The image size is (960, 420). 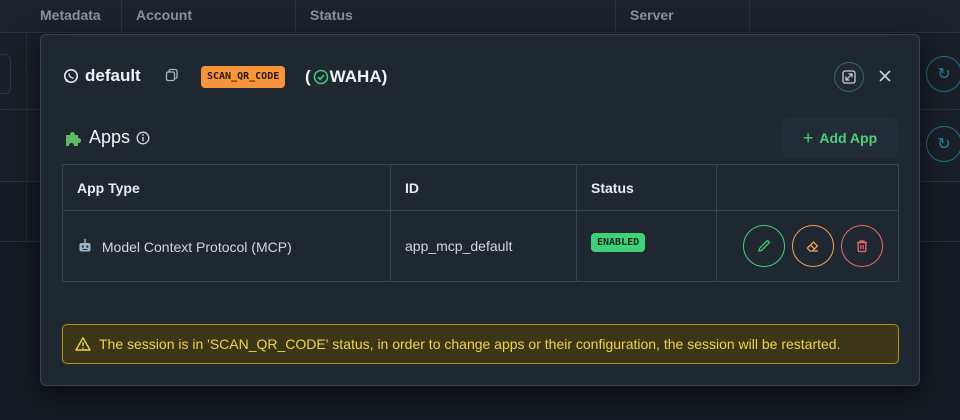 What do you see at coordinates (483, 246) in the screenshot?
I see `app-id-cell: app_mcp_default` at bounding box center [483, 246].